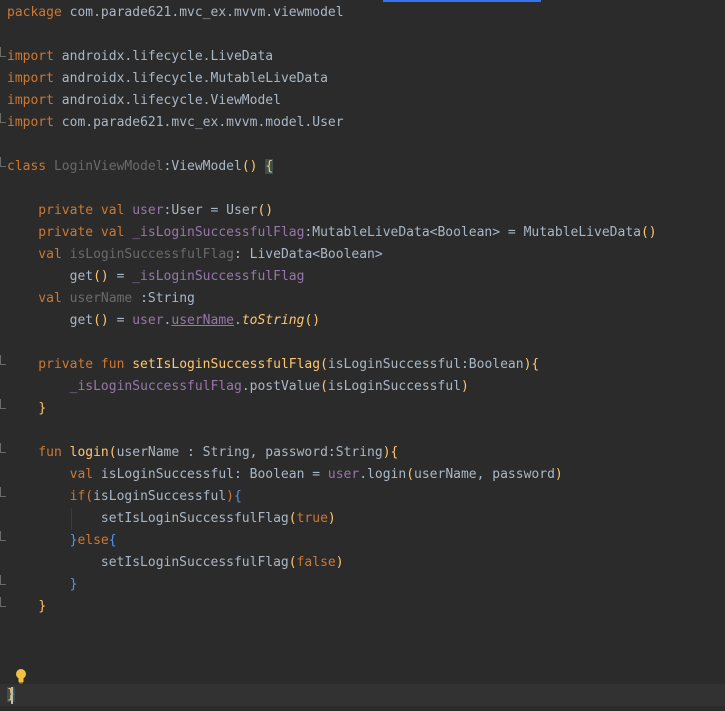  I want to click on code-token: :String, so click(163, 298).